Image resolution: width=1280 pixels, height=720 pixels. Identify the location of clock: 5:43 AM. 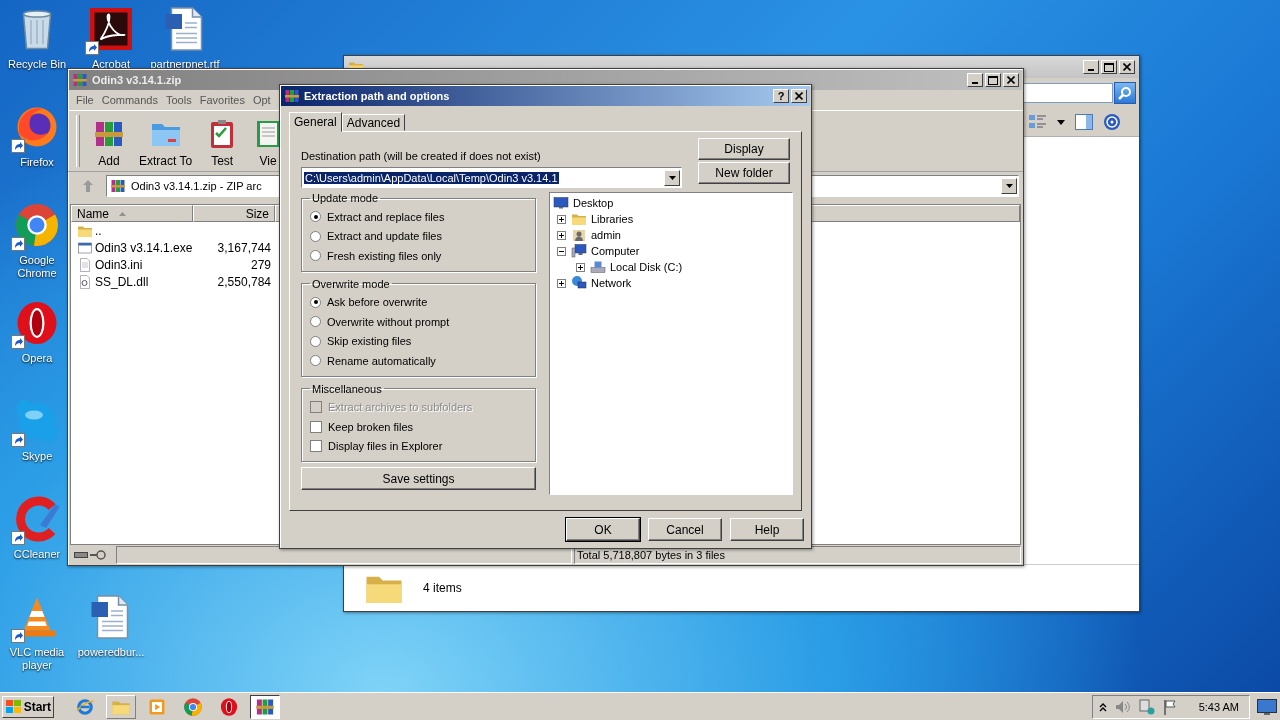
(1218, 706).